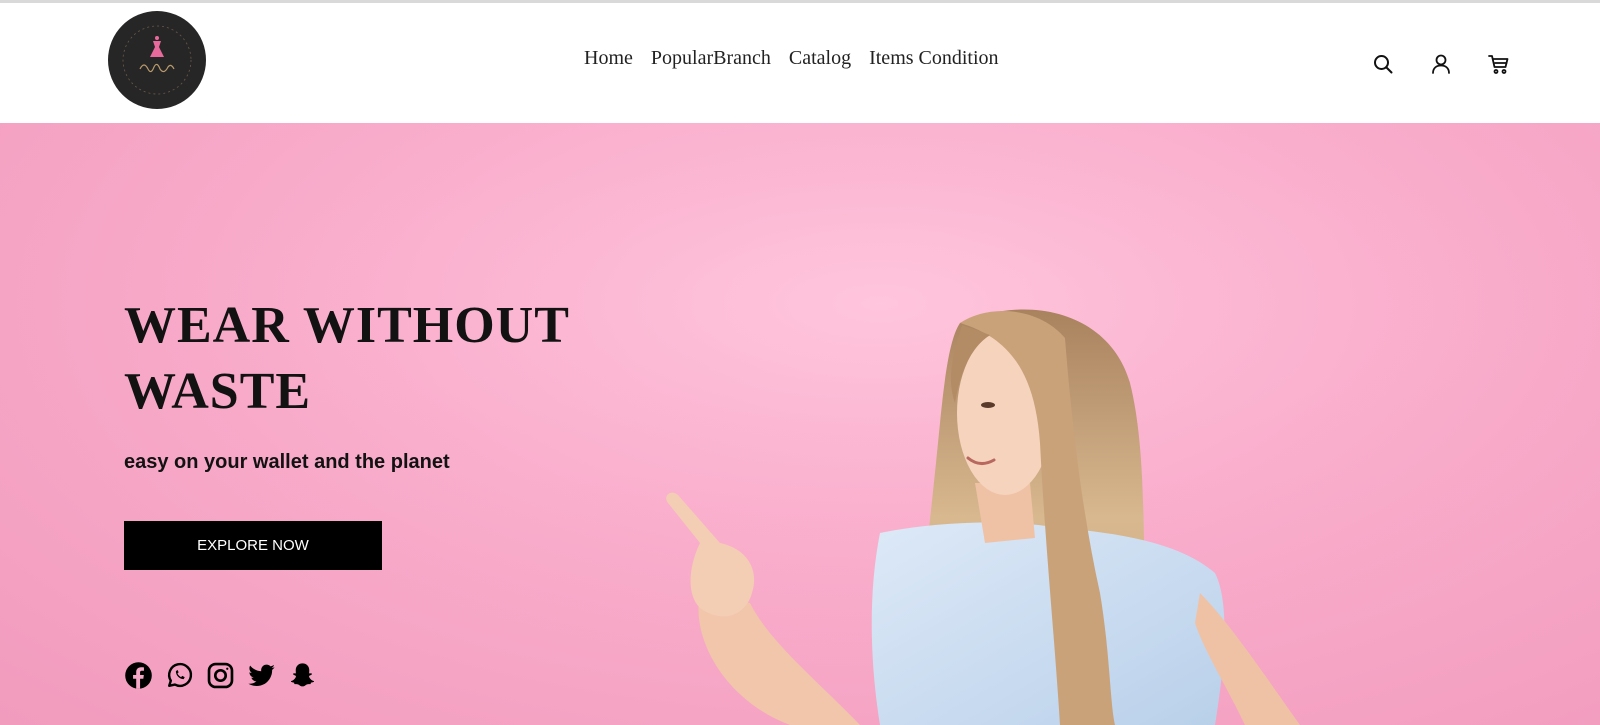  I want to click on explore-now-button: EXPLORE NOW, so click(253, 545).